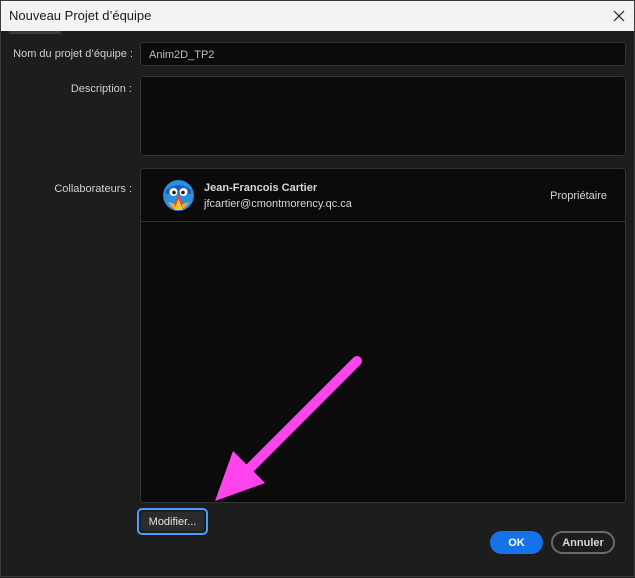 The width and height of the screenshot is (635, 578). I want to click on cancel-button: Annuler, so click(583, 542).